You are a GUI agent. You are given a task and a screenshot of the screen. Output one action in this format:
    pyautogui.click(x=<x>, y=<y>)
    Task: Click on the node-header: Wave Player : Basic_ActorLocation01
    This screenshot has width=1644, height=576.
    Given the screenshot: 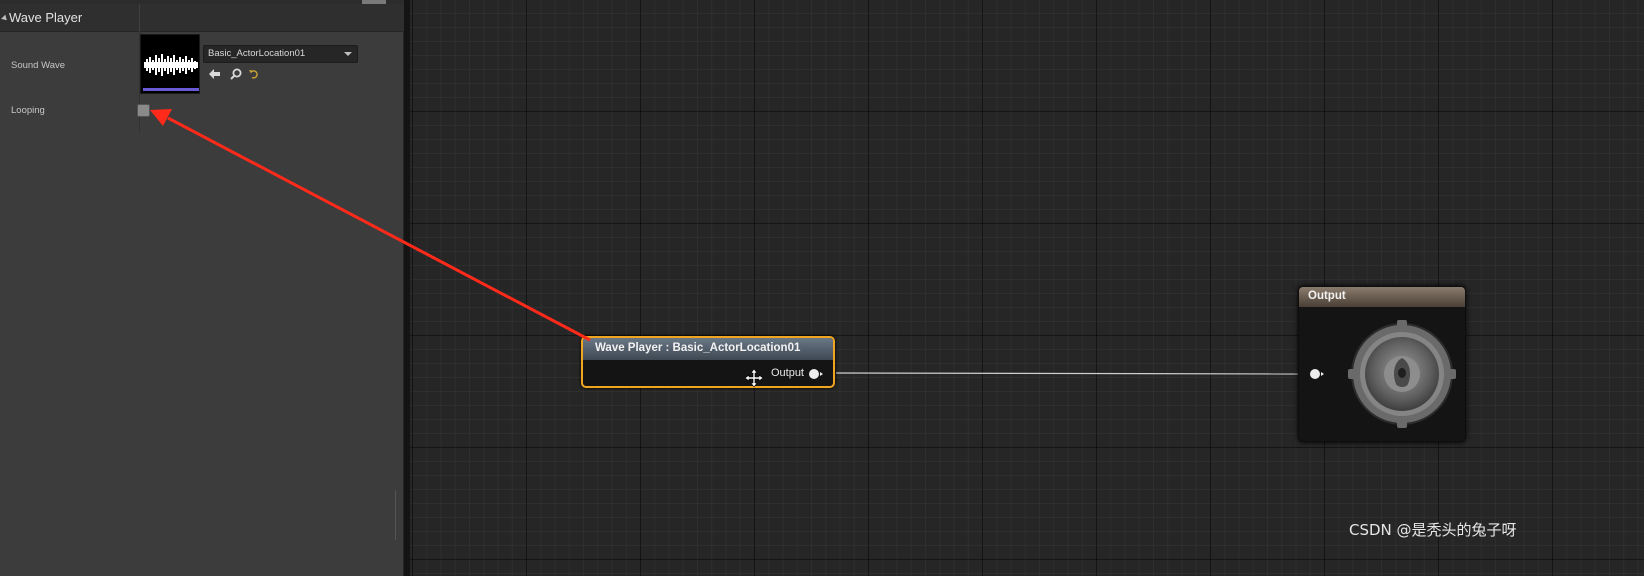 What is the action you would take?
    pyautogui.click(x=708, y=349)
    